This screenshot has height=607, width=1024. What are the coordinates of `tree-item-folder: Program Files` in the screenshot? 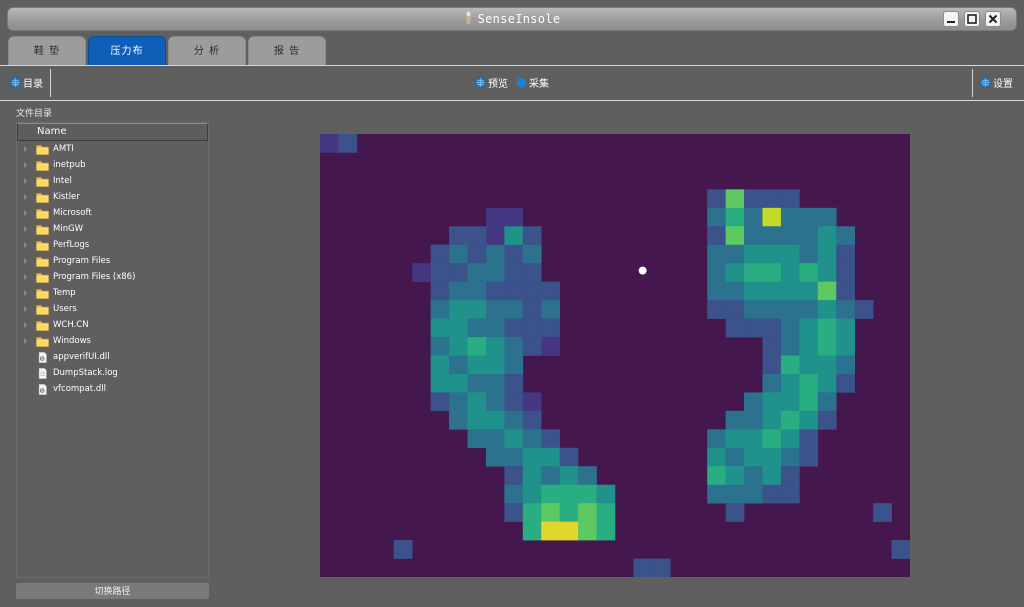 It's located at (112, 262).